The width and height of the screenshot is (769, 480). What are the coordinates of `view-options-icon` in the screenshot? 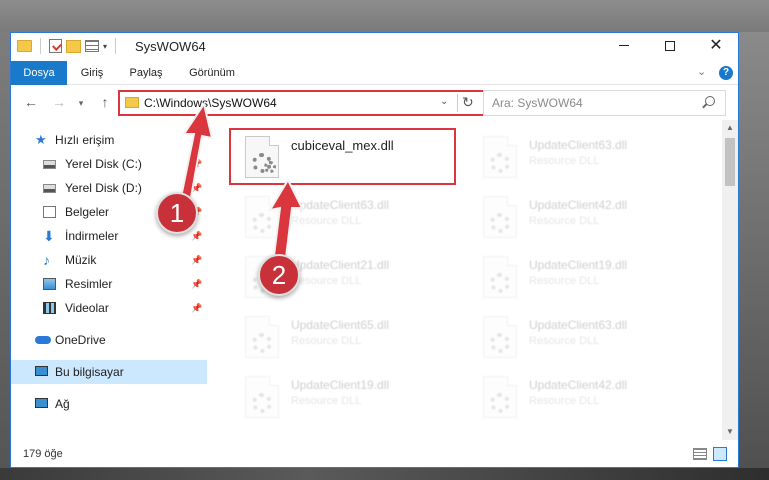 It's located at (92, 46).